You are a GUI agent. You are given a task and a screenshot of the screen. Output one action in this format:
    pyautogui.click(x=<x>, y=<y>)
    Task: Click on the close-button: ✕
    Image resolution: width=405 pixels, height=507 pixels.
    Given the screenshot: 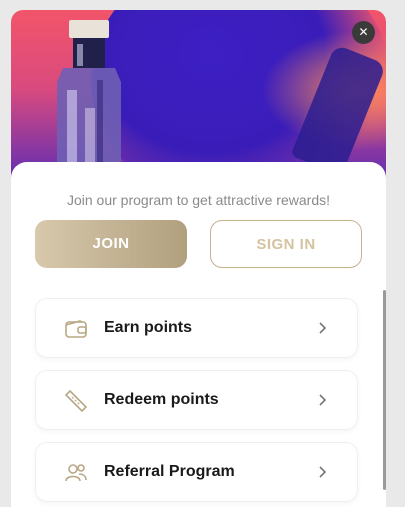 What is the action you would take?
    pyautogui.click(x=363, y=32)
    